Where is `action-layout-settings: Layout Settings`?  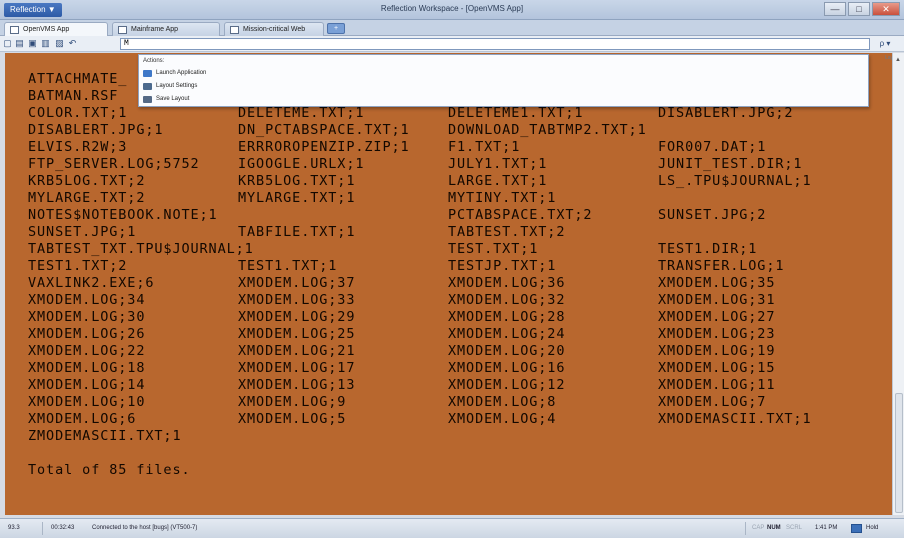 action-layout-settings: Layout Settings is located at coordinates (170, 86).